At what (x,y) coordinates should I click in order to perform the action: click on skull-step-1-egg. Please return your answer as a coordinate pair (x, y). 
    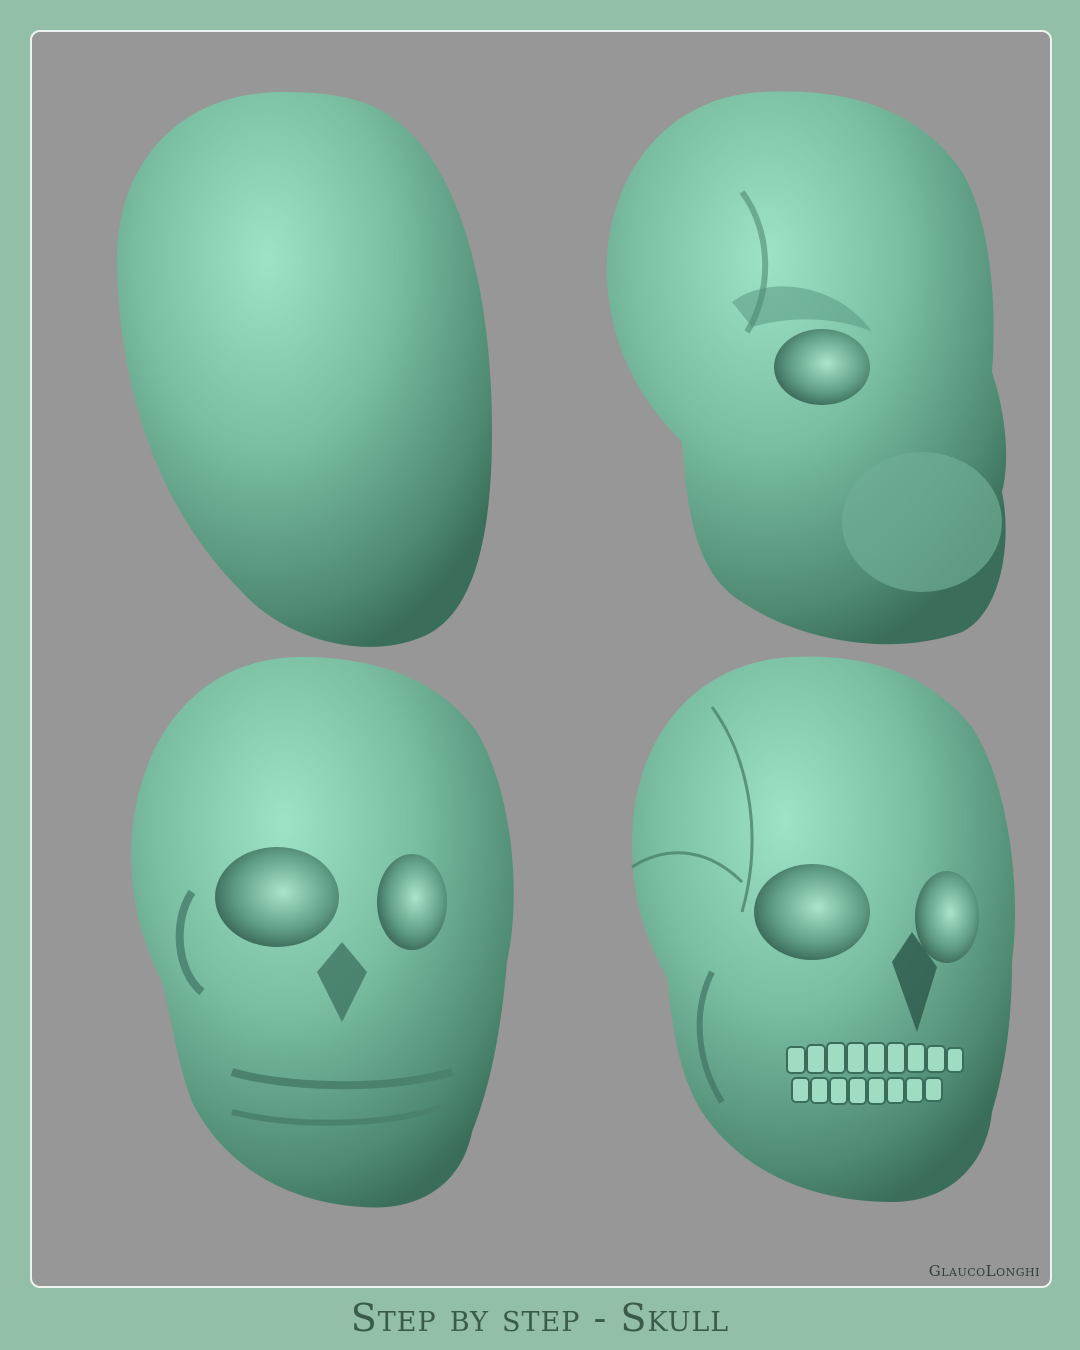
    Looking at the image, I should click on (304, 369).